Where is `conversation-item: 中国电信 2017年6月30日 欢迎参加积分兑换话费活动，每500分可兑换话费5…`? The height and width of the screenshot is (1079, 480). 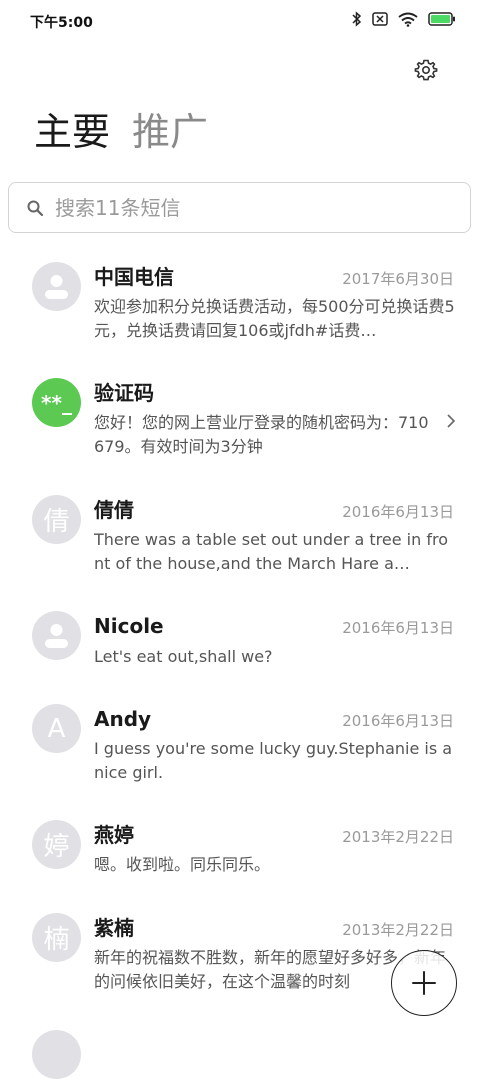
conversation-item: 中国电信 2017年6月30日 欢迎参加积分兑换话费活动，每500分可兑换话费5… is located at coordinates (240, 300).